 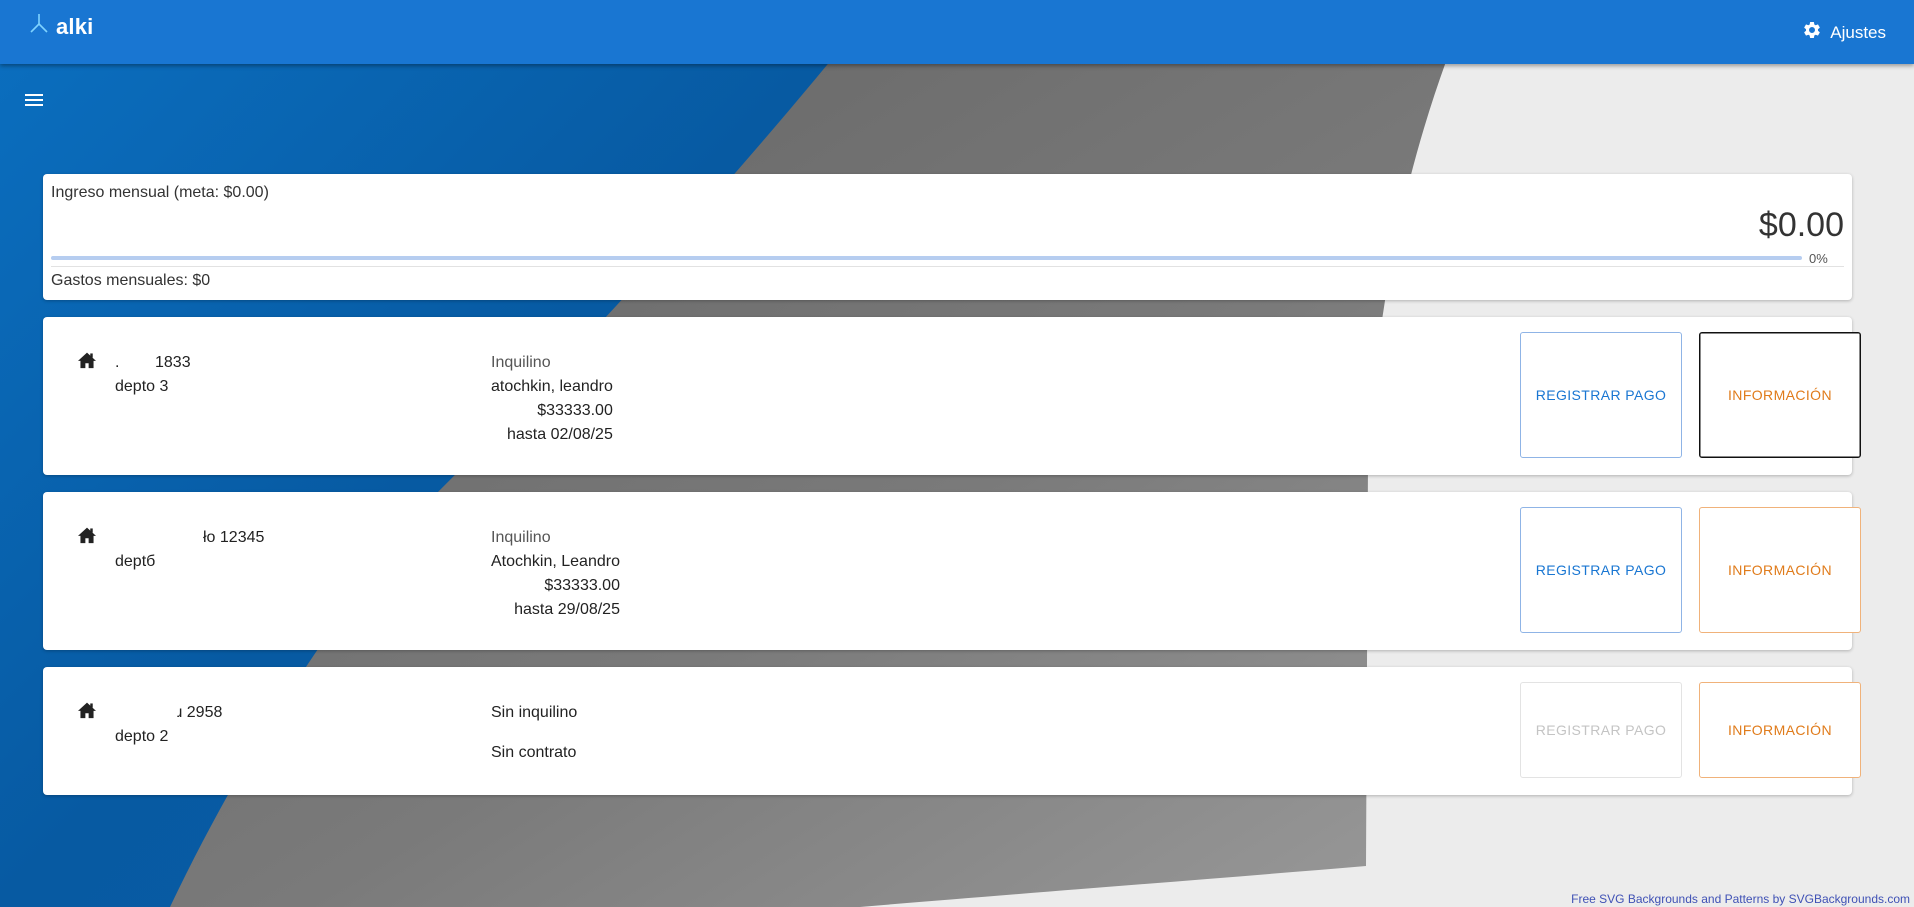 What do you see at coordinates (131, 280) in the screenshot?
I see `monthly-expenses-label: Gastos mensuales: $0` at bounding box center [131, 280].